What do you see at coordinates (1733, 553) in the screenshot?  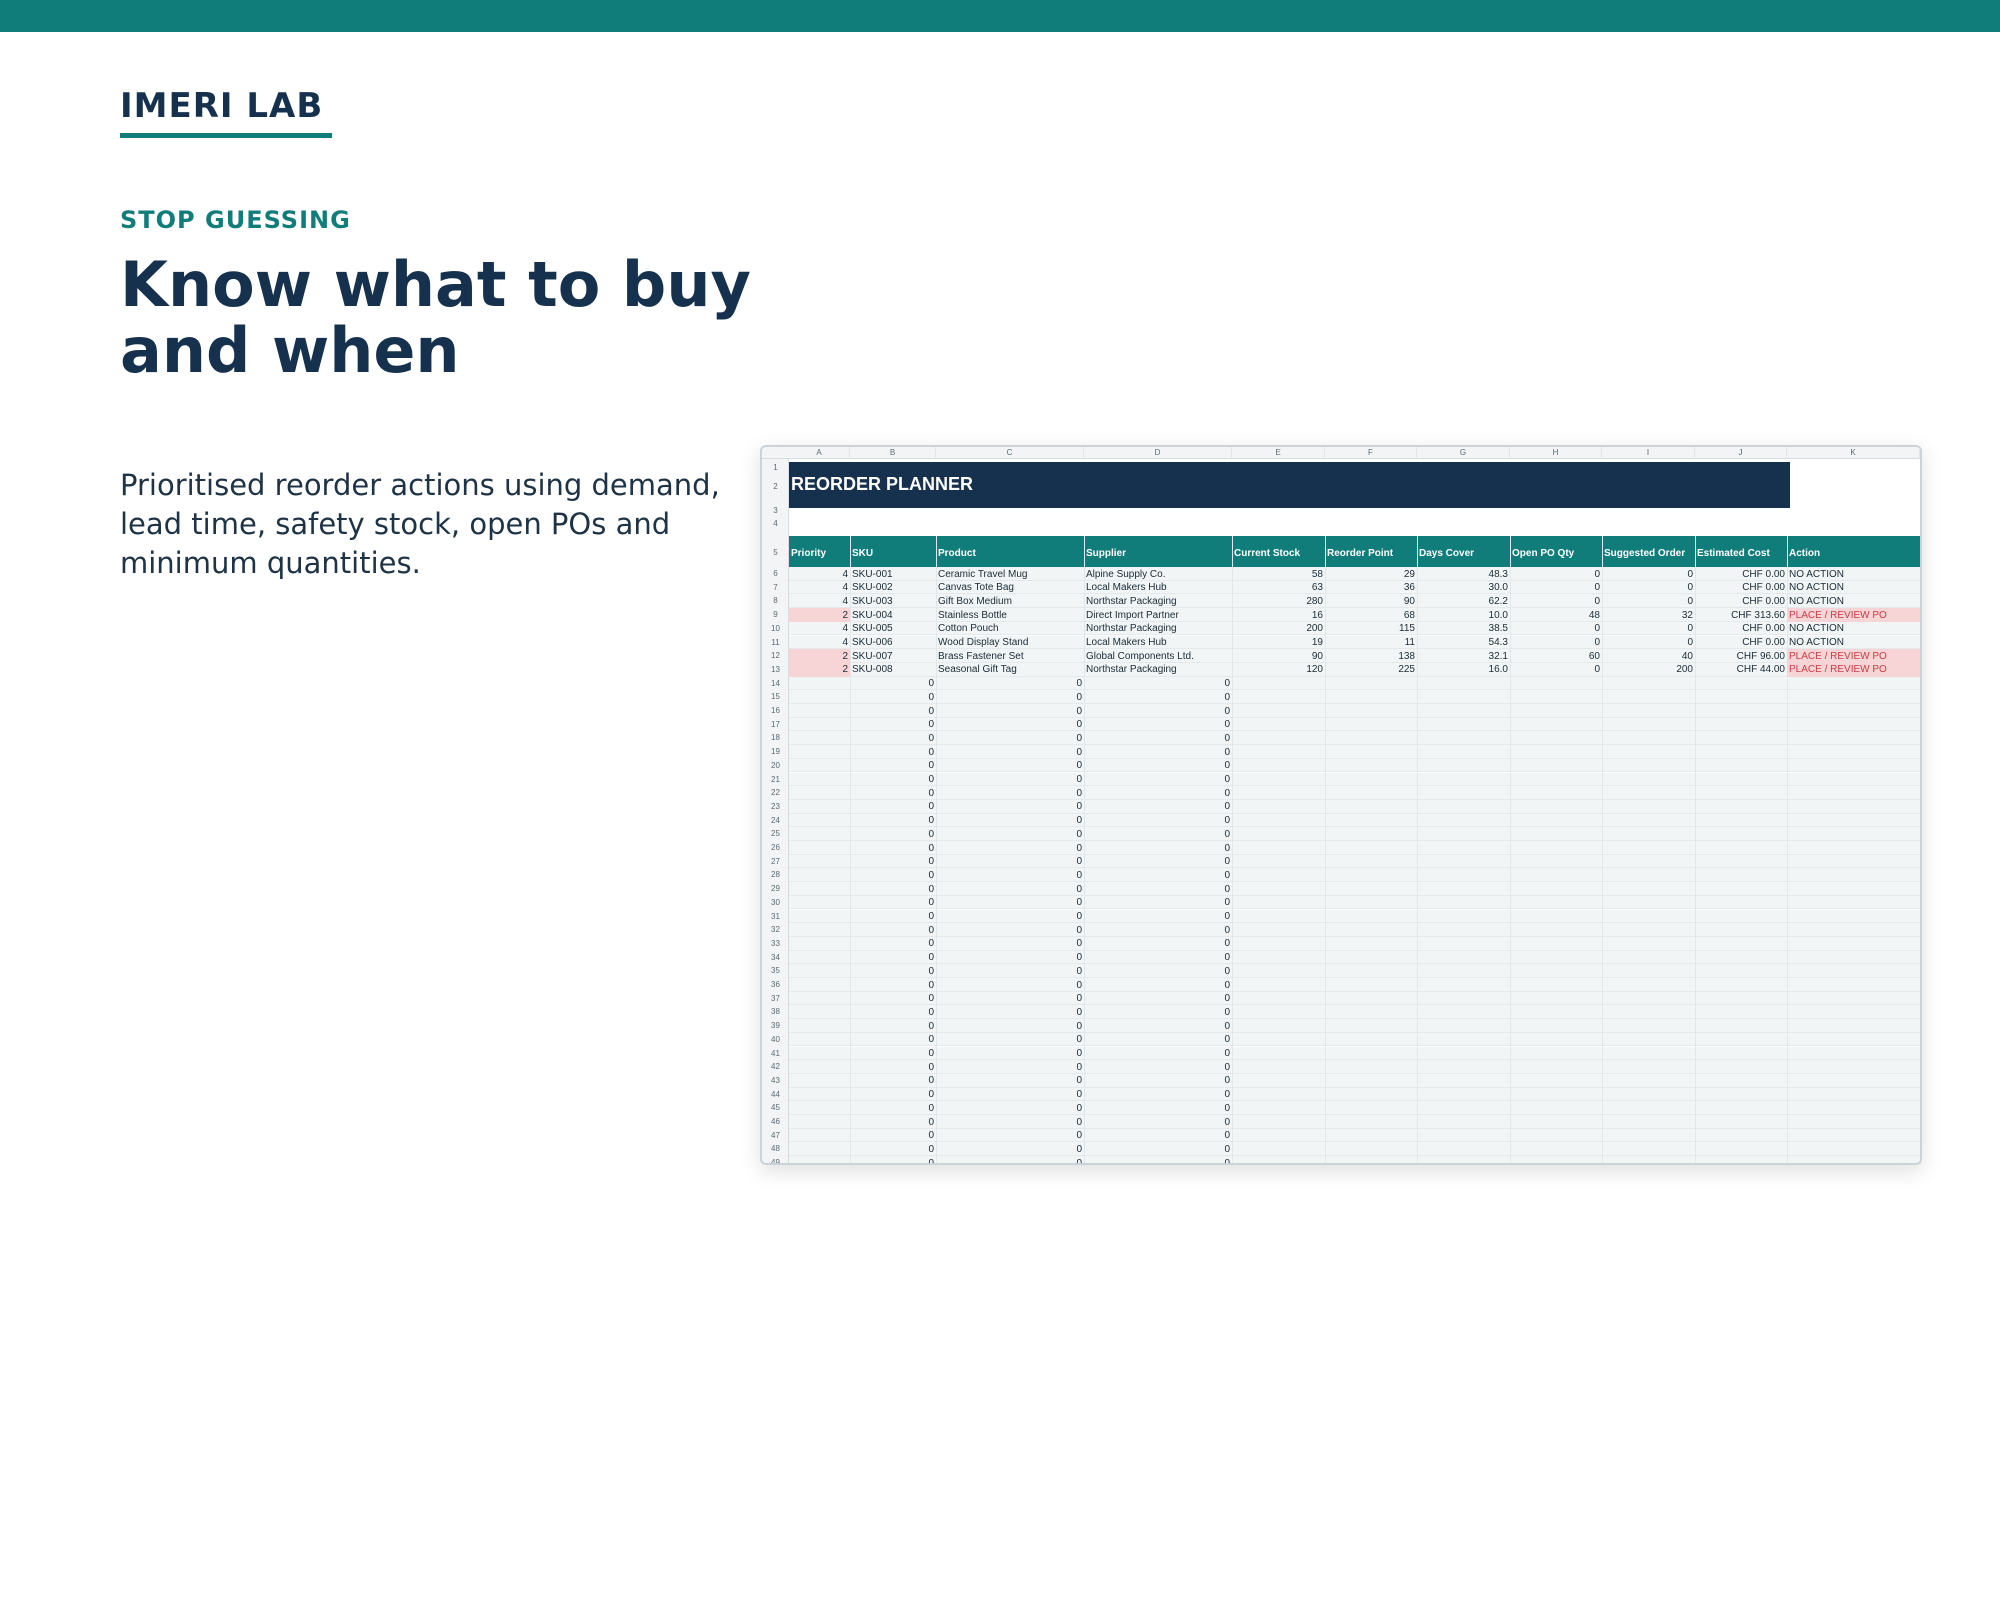 I see `column-header-estimated-cost: Estimated Cost` at bounding box center [1733, 553].